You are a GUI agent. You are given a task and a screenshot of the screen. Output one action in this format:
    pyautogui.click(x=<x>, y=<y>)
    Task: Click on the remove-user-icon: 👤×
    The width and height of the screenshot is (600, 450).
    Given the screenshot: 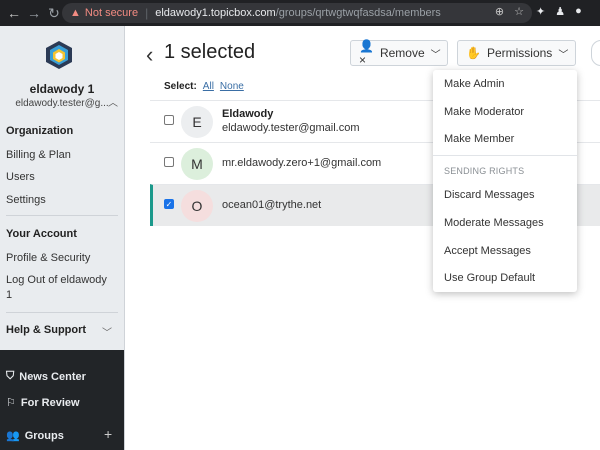 What is the action you would take?
    pyautogui.click(x=366, y=53)
    